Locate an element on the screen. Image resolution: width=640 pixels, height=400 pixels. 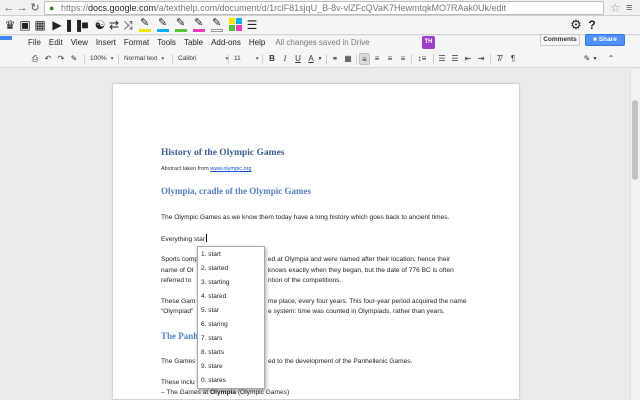
suggestion-item: 5. star is located at coordinates (231, 311).